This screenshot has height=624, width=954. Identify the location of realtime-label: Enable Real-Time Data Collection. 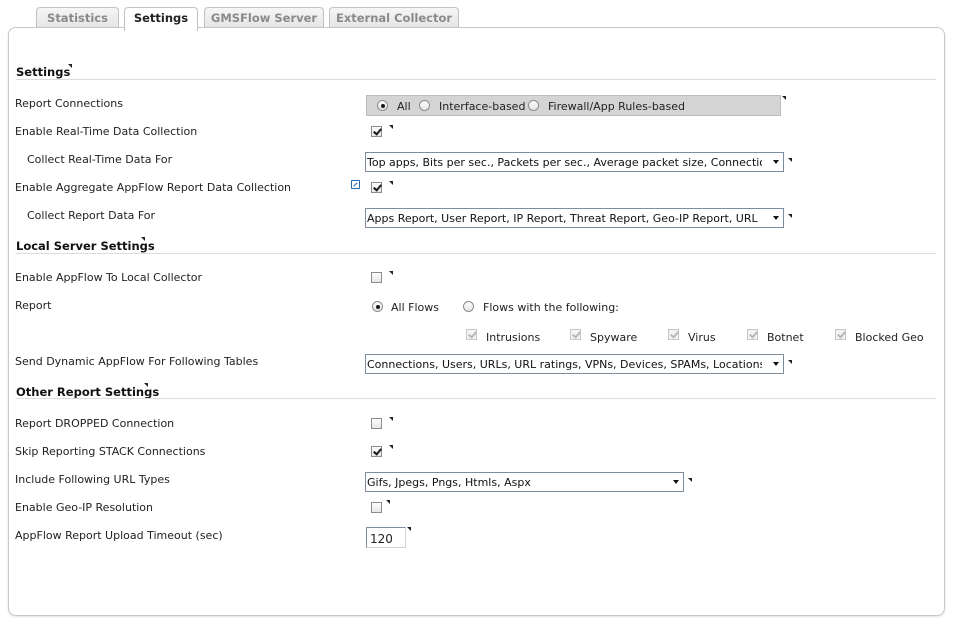
(106, 131).